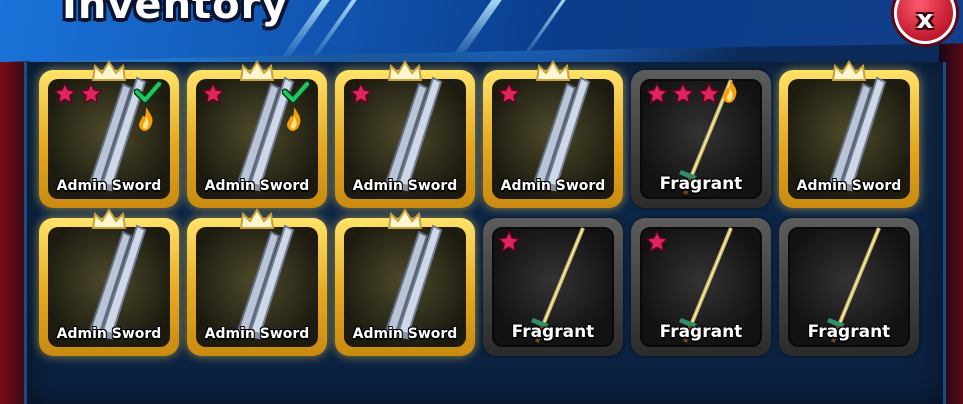 This screenshot has width=963, height=404. What do you see at coordinates (925, 20) in the screenshot?
I see `close-icon: x` at bounding box center [925, 20].